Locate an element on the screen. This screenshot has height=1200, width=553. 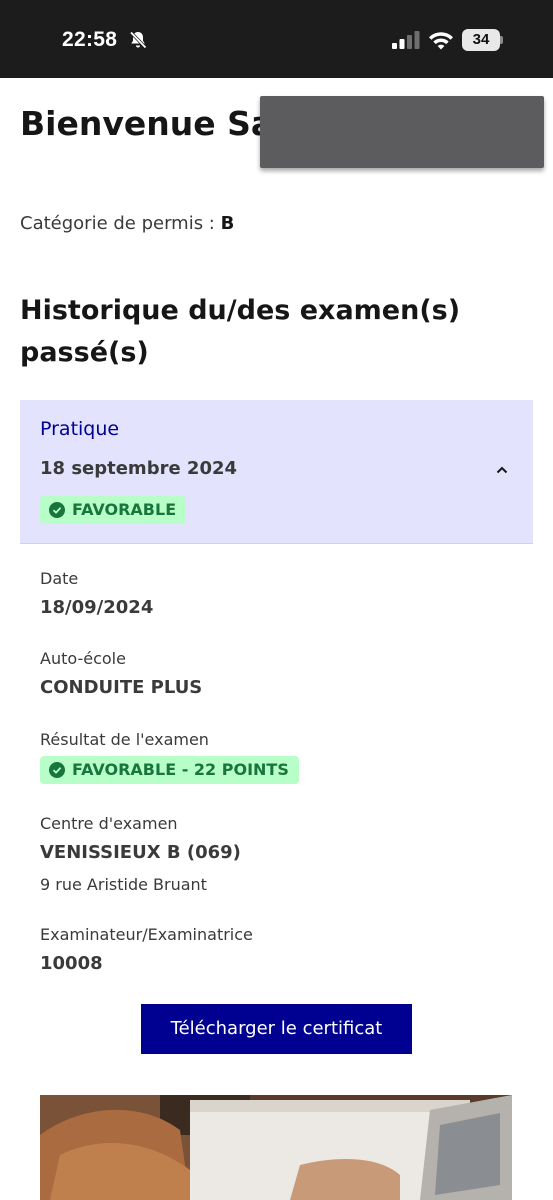
result-label: Résultat de l'examen is located at coordinates (124, 739).